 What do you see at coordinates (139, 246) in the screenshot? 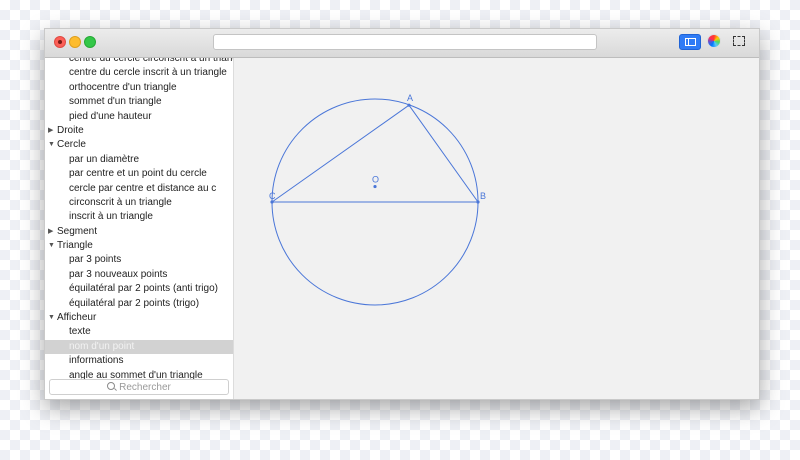
I see `tree-group-row: ▼ Triangle` at bounding box center [139, 246].